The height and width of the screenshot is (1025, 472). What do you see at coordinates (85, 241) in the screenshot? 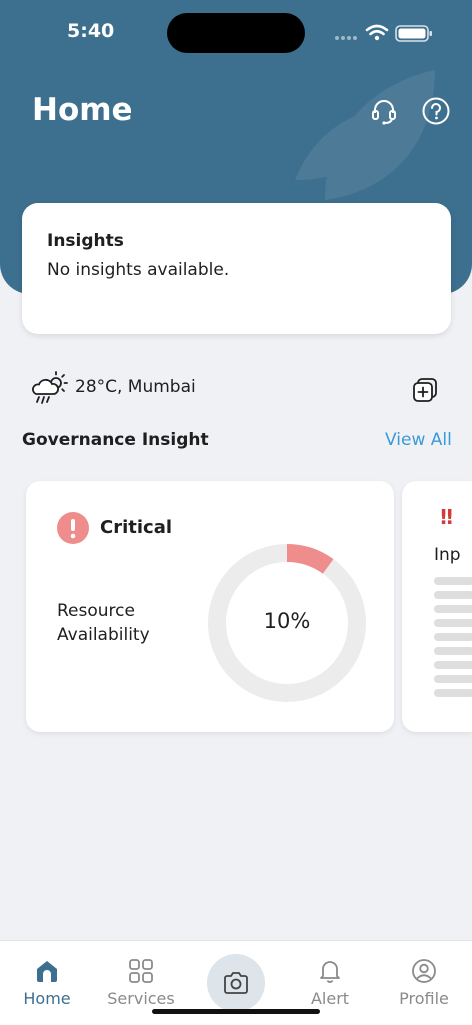
I see `insights-title: Insights` at bounding box center [85, 241].